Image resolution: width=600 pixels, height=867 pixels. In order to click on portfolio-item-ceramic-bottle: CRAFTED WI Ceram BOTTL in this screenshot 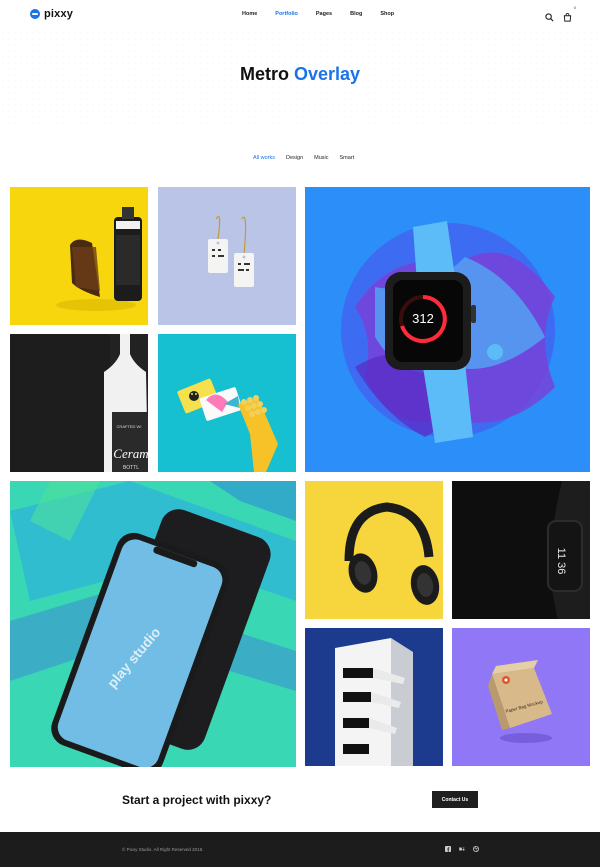, I will do `click(79, 403)`.